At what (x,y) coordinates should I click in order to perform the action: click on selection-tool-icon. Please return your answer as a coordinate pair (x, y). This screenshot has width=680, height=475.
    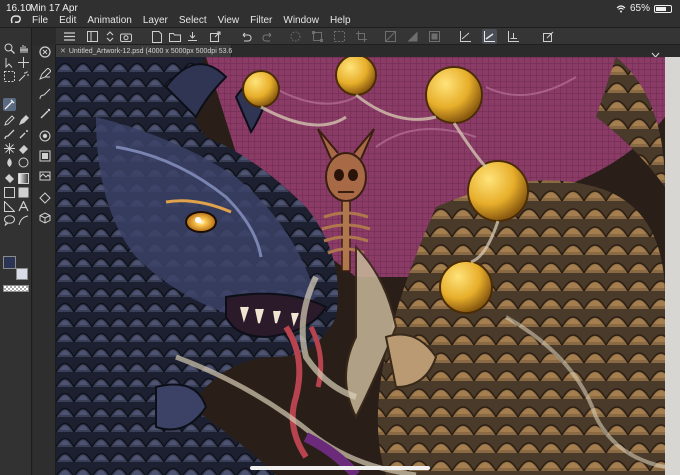
    Looking at the image, I should click on (9, 76).